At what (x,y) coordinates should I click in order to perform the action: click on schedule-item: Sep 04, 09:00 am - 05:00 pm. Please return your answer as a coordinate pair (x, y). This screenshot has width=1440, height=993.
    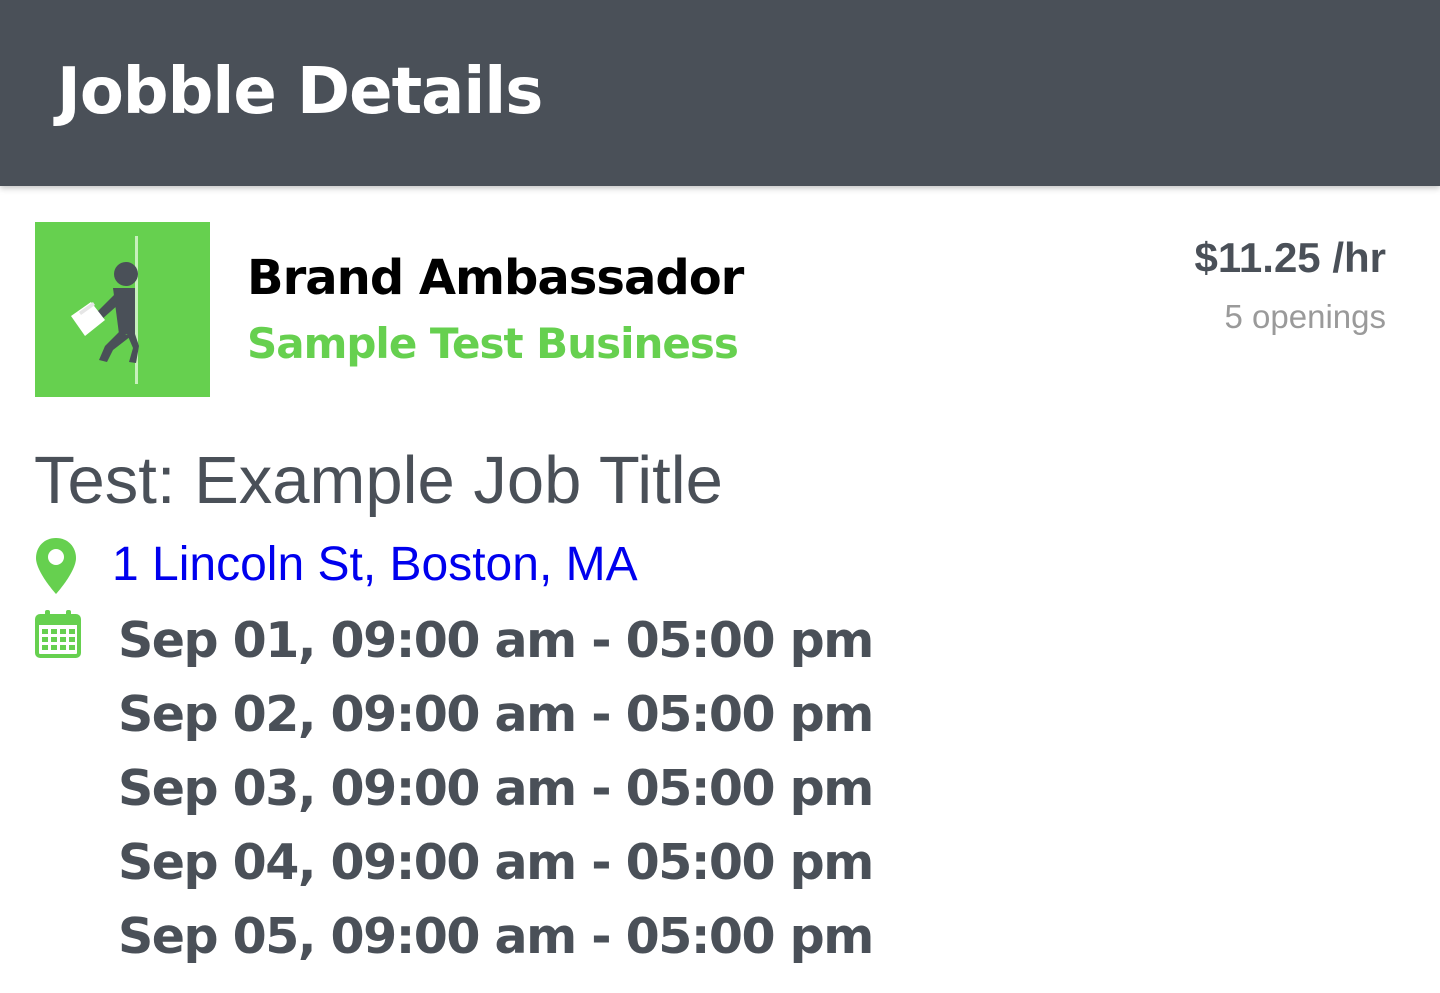
    Looking at the image, I should click on (496, 862).